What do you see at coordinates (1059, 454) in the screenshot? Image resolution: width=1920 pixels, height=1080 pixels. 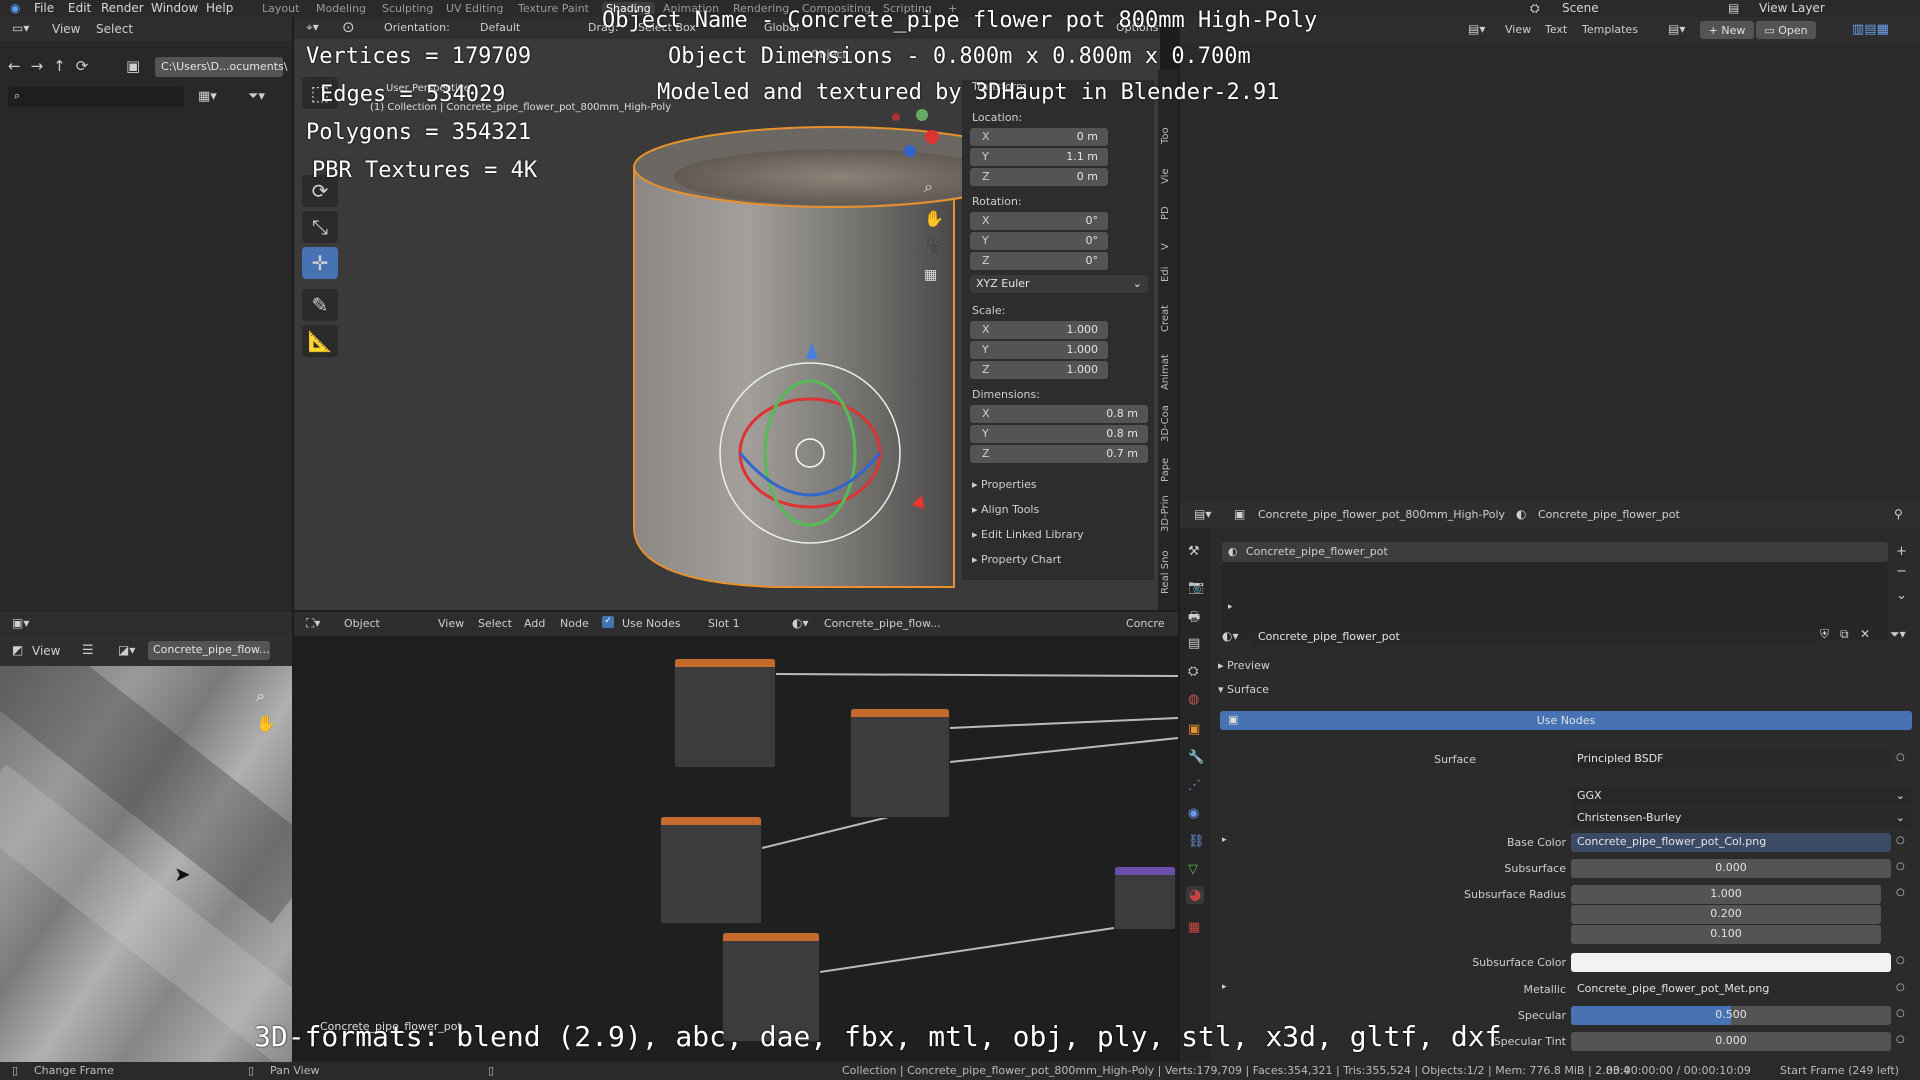 I see `dimension-z-field: Z 0.7 m` at bounding box center [1059, 454].